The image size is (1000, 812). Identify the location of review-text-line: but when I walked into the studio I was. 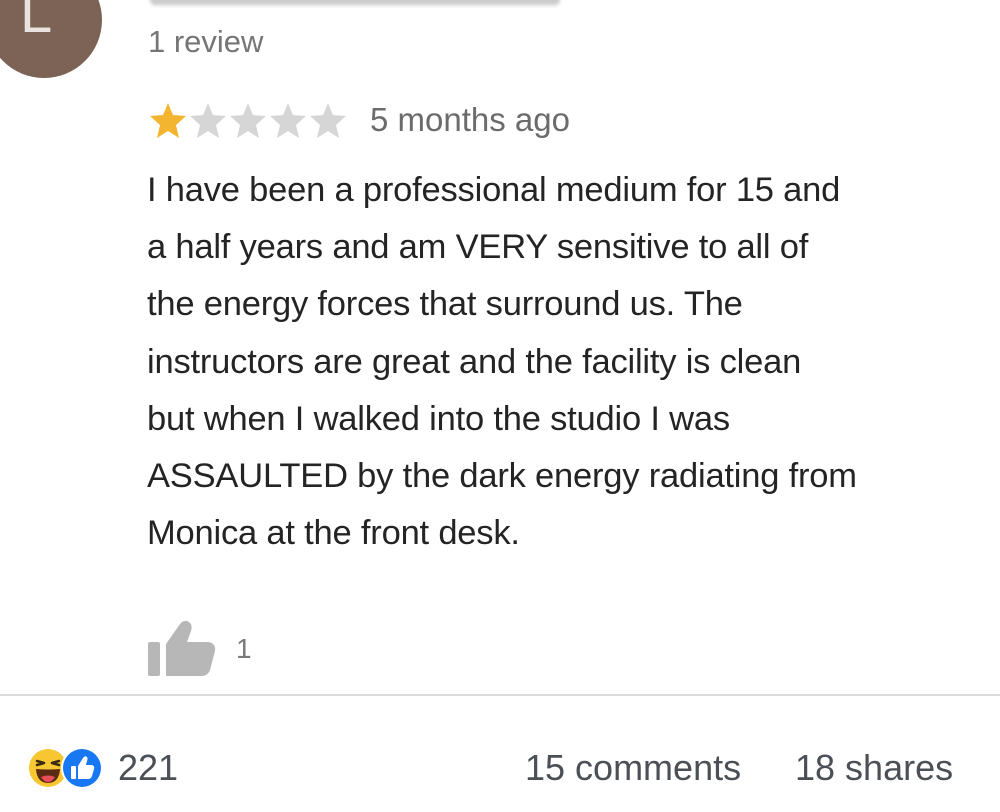
(438, 418).